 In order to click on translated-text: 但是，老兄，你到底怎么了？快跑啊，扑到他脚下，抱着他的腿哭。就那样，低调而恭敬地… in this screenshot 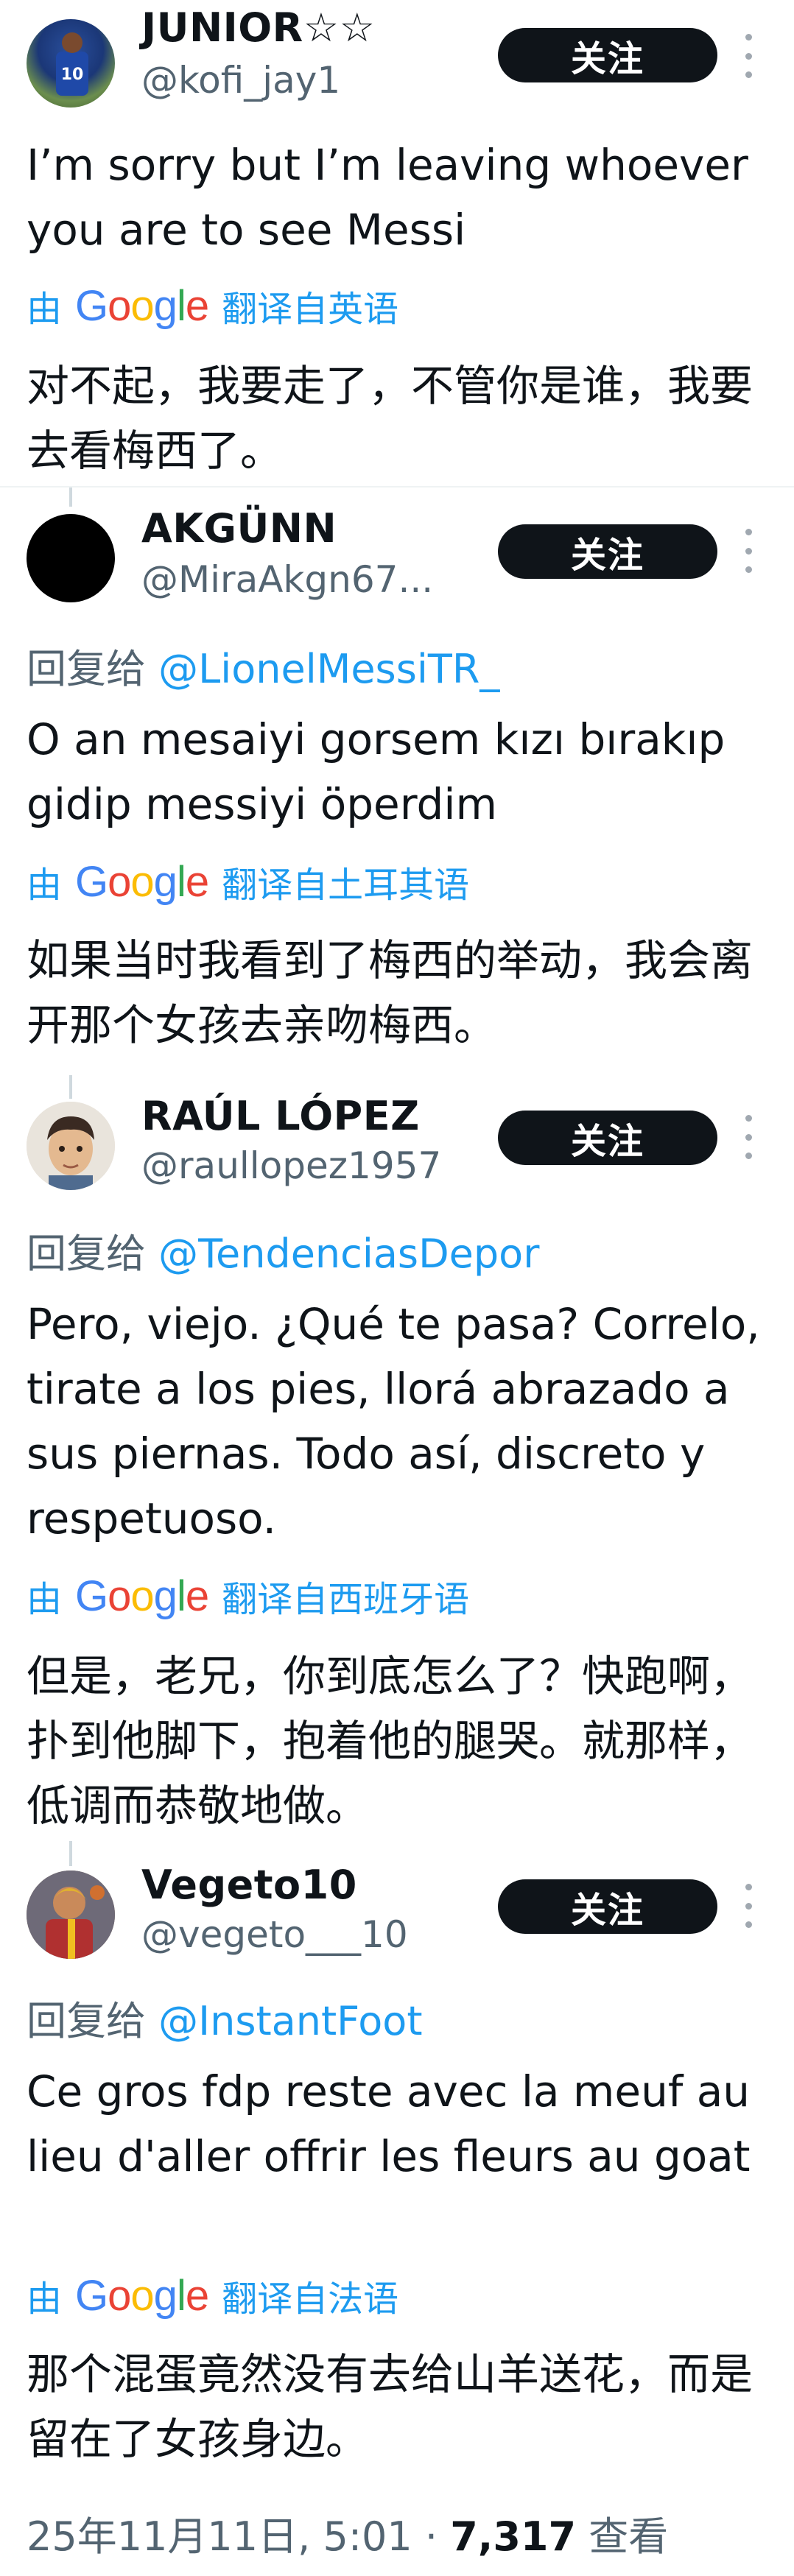, I will do `click(390, 1741)`.